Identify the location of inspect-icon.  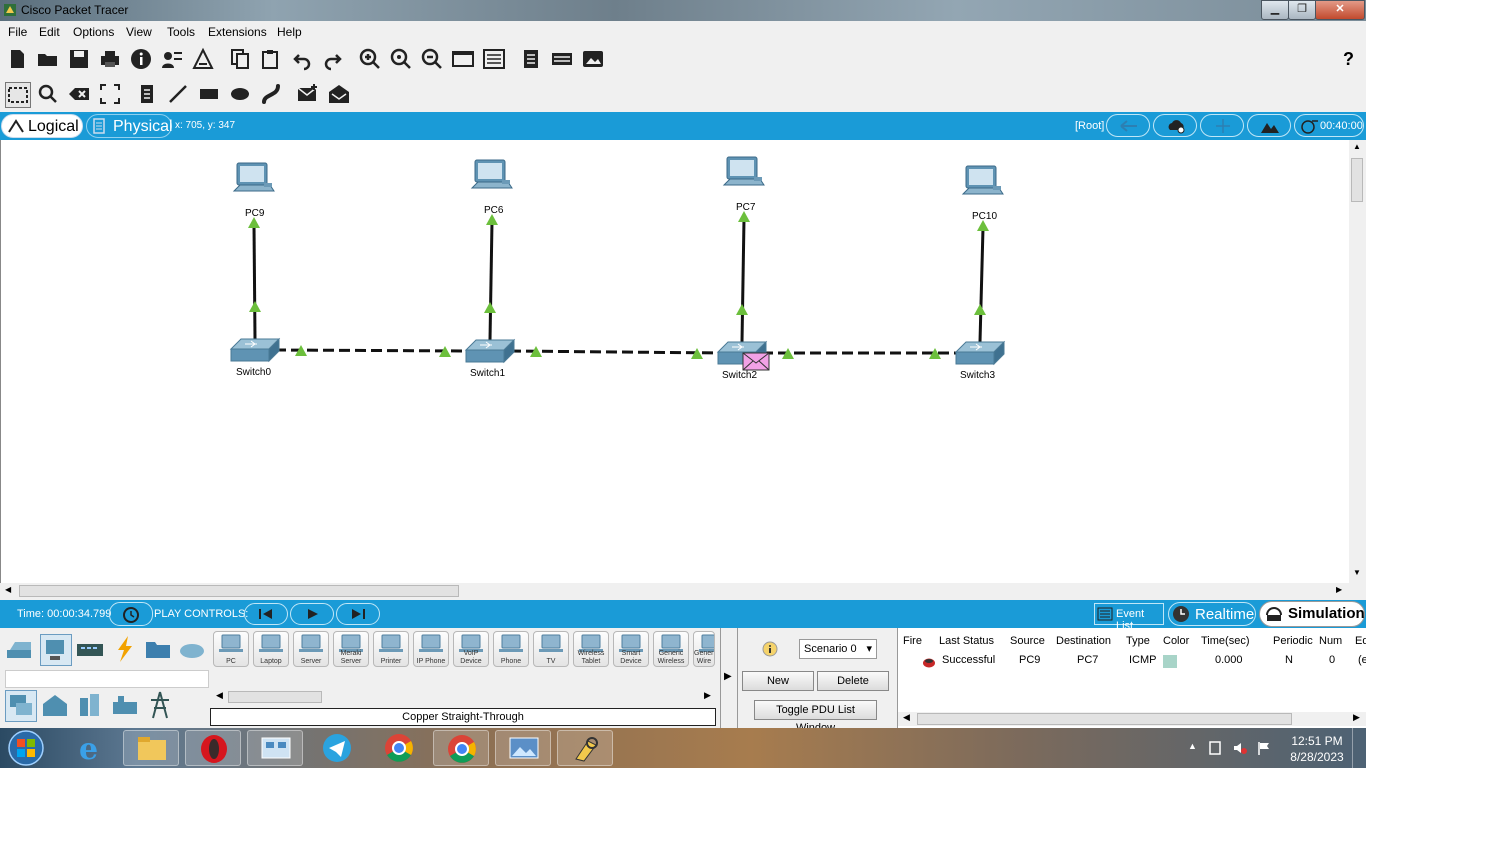
(48, 94).